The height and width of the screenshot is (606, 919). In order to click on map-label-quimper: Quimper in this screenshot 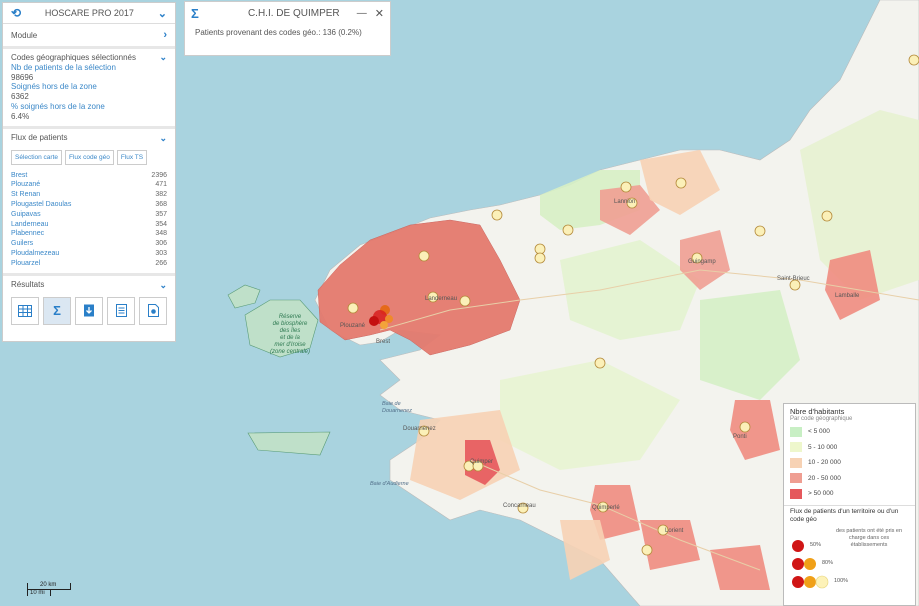, I will do `click(481, 462)`.